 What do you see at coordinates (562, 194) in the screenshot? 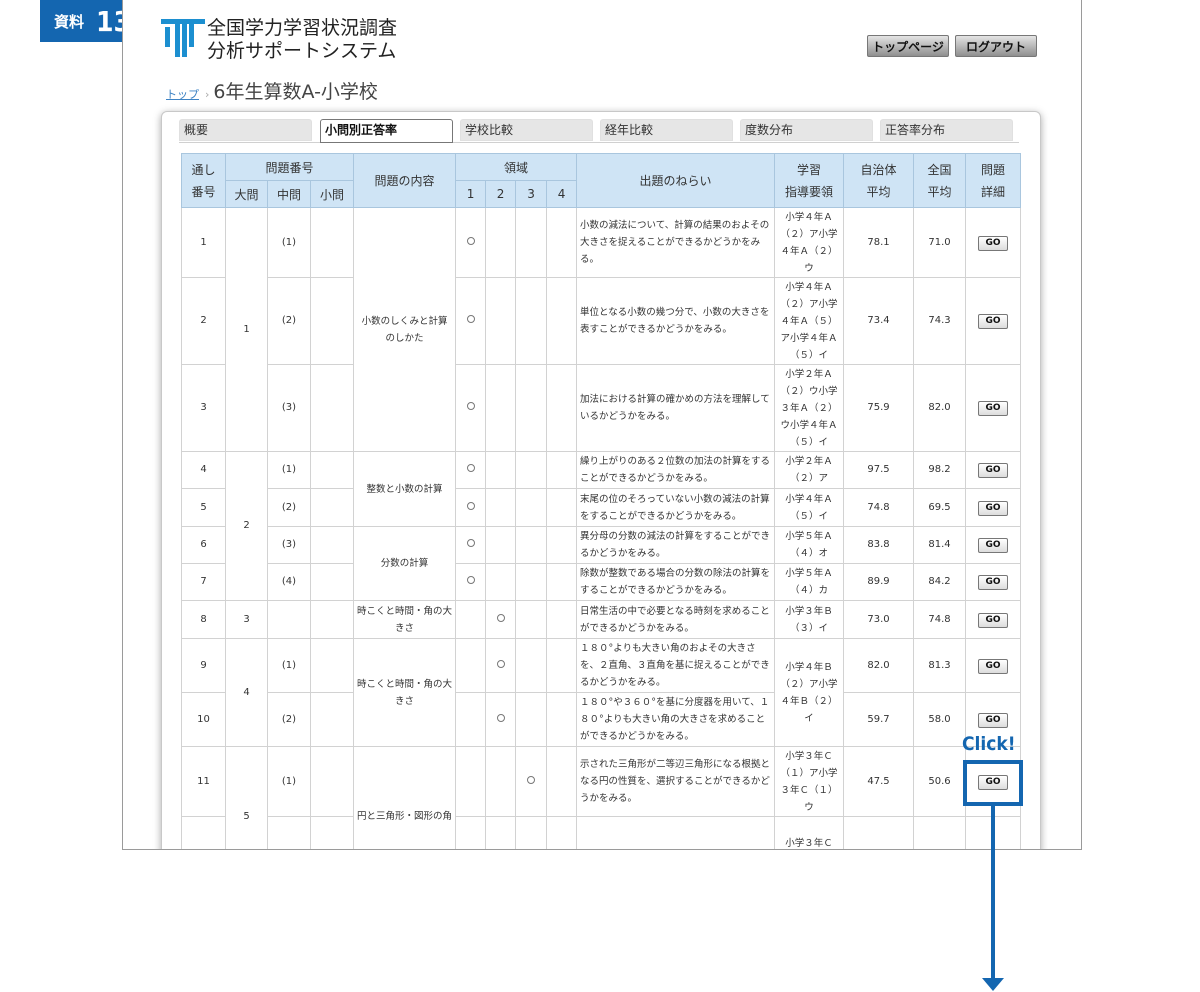
I see `header-domain-4: 4` at bounding box center [562, 194].